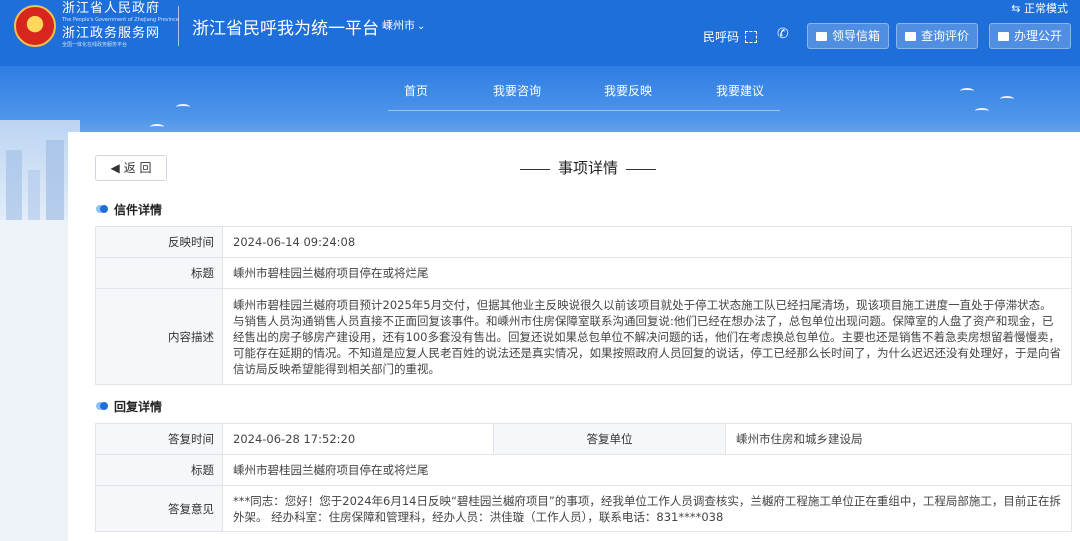  What do you see at coordinates (721, 37) in the screenshot?
I see `hotline-label: 民呼码` at bounding box center [721, 37].